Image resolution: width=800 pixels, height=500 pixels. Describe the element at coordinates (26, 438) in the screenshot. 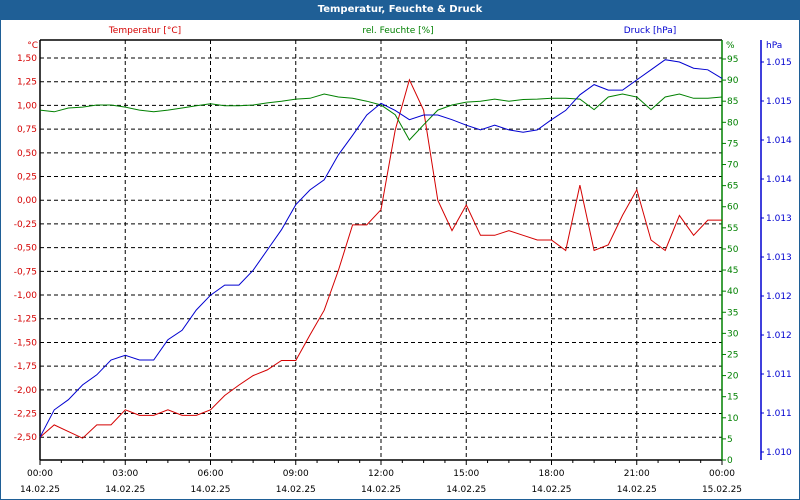

I see `temperature-tick-label: -2,50` at that location.